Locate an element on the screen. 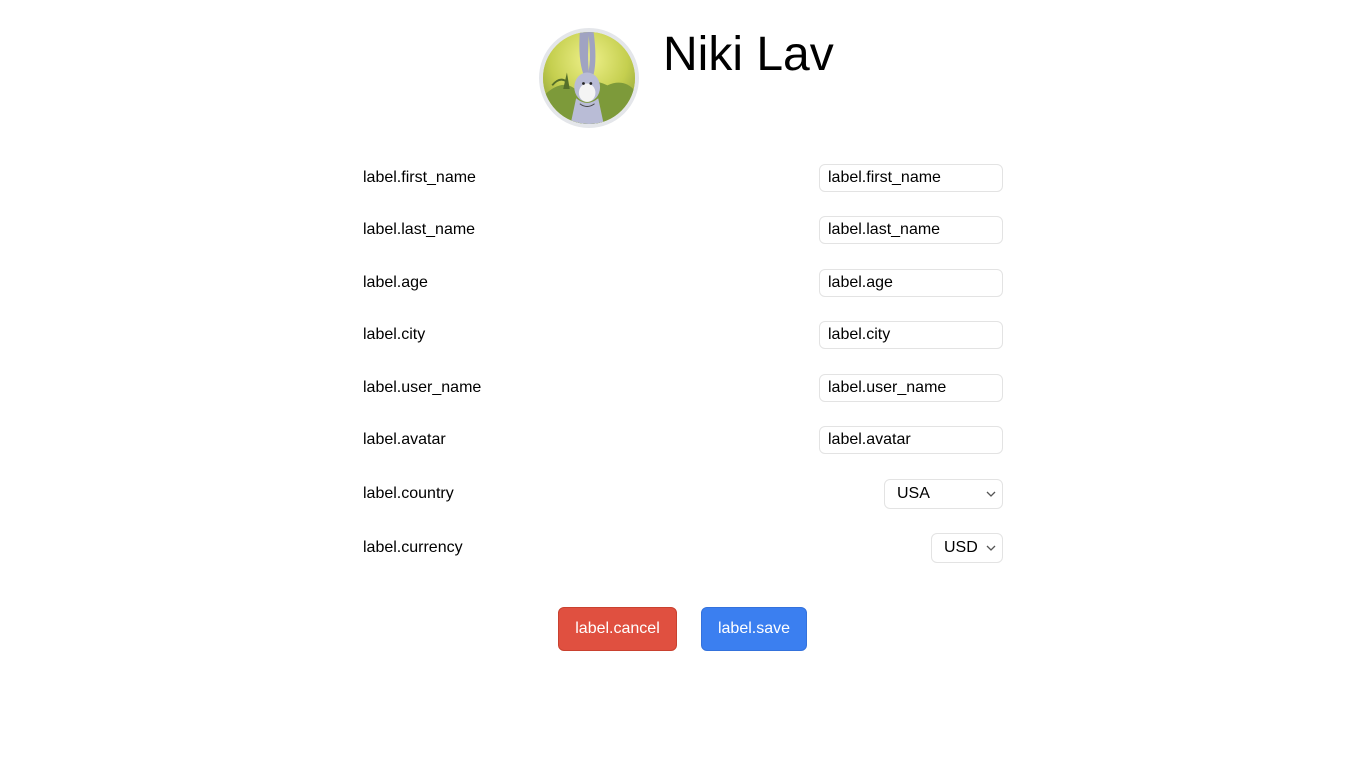  last-name-label: label.last_name is located at coordinates (419, 229).